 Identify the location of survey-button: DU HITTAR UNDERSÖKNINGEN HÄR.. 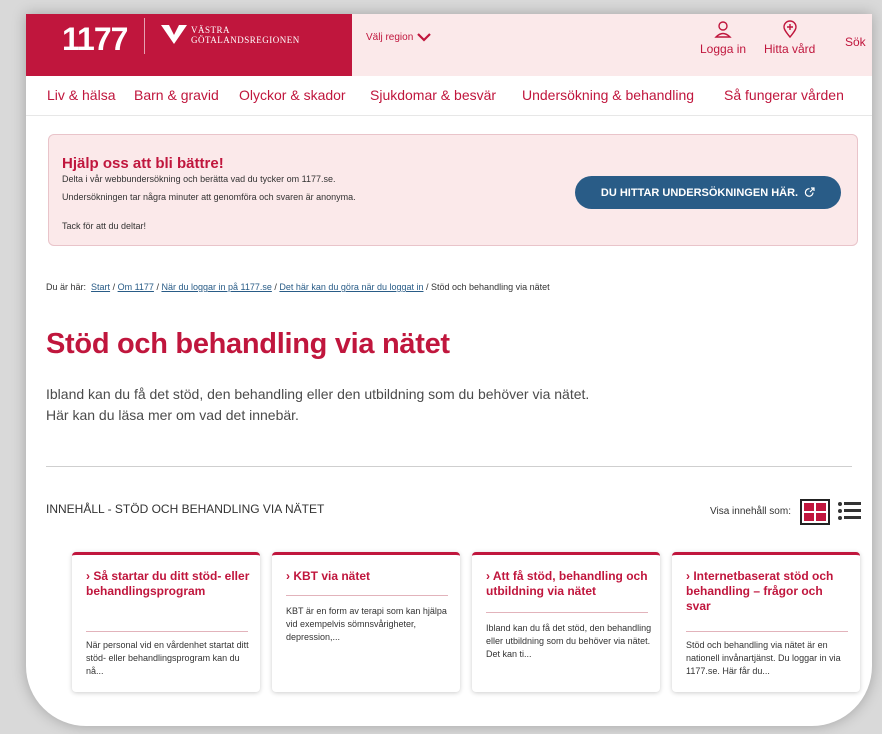
(708, 192).